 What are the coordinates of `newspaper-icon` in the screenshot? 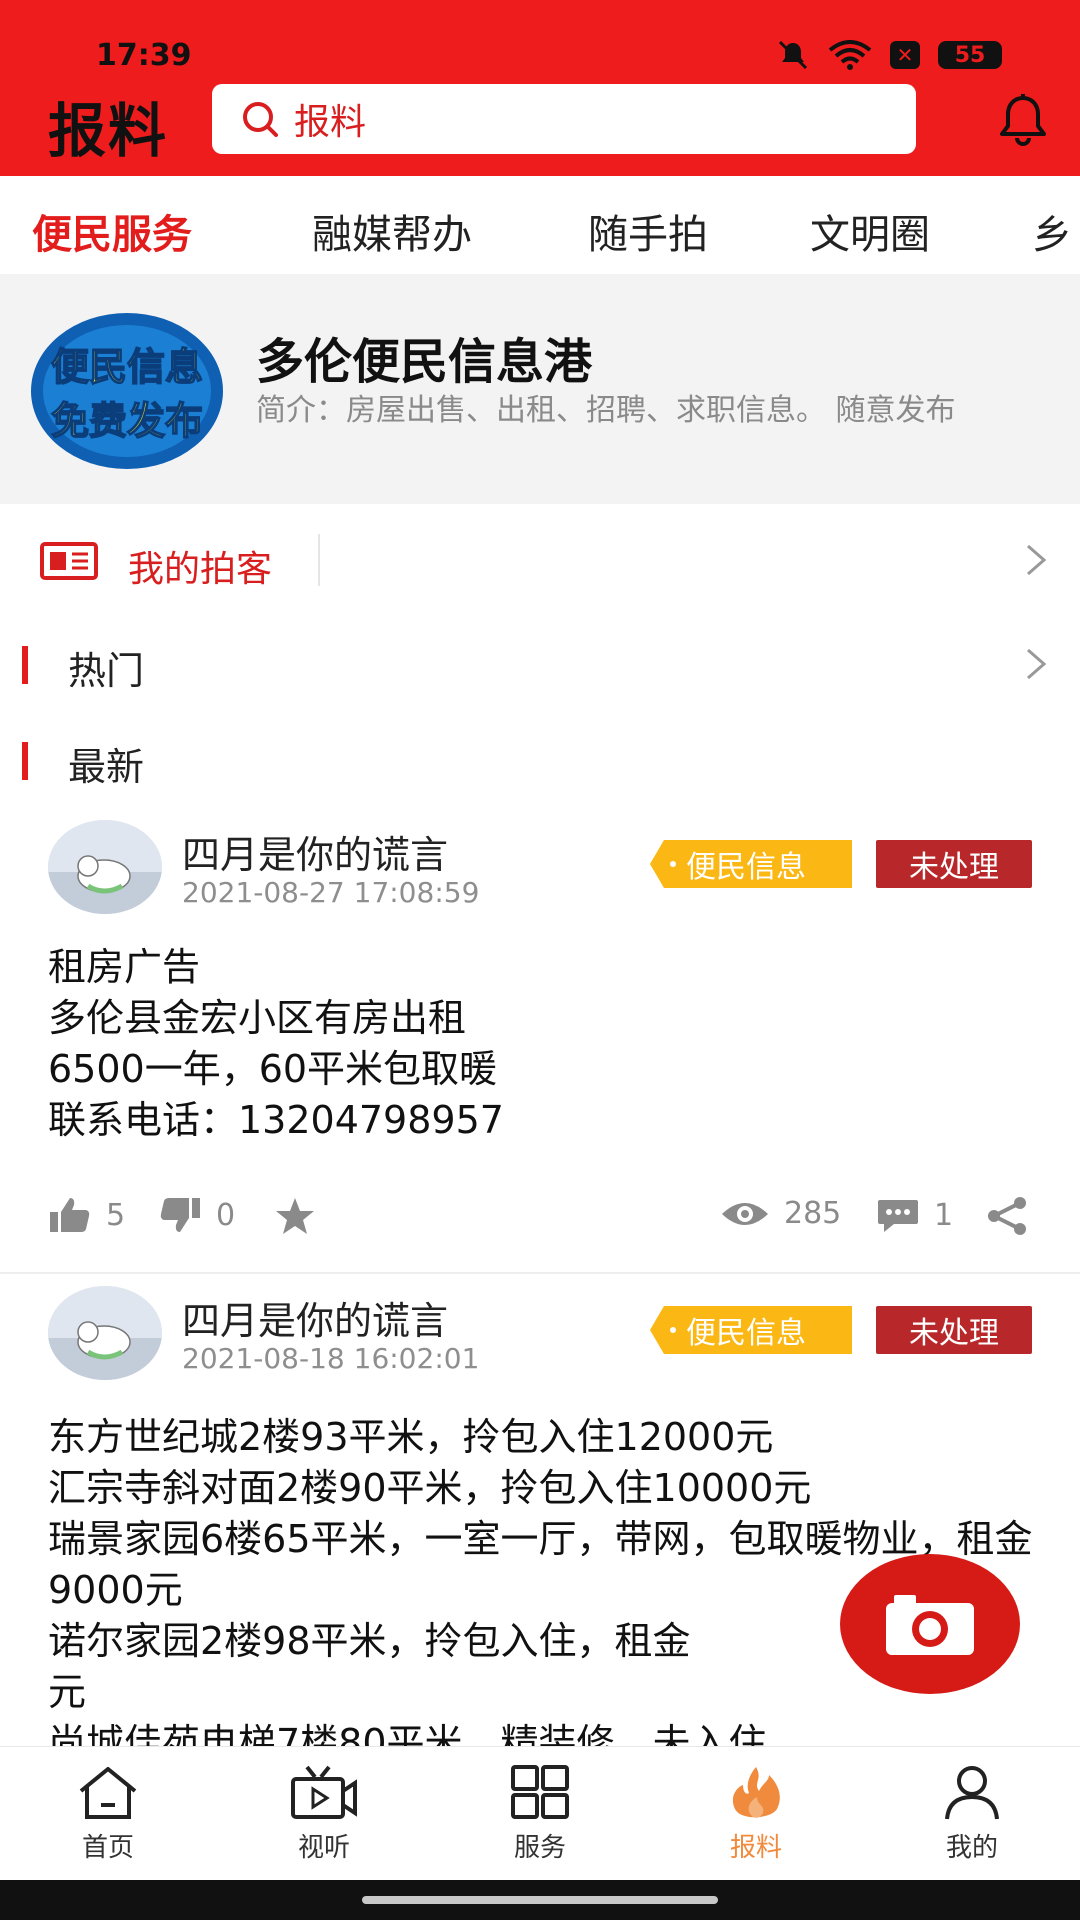 It's located at (69, 561).